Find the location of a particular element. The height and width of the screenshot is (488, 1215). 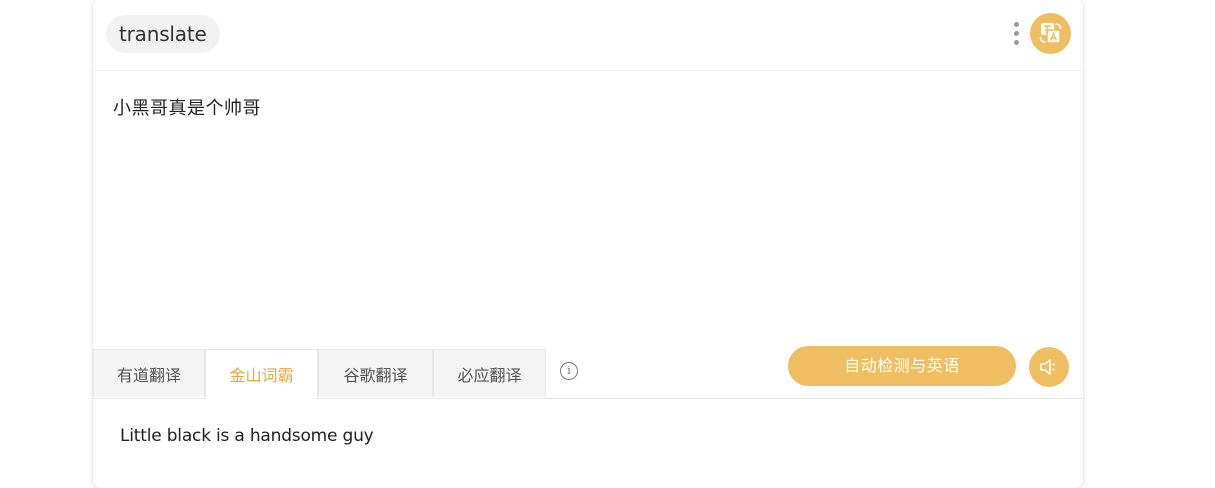

translate-chip: translate is located at coordinates (163, 34).